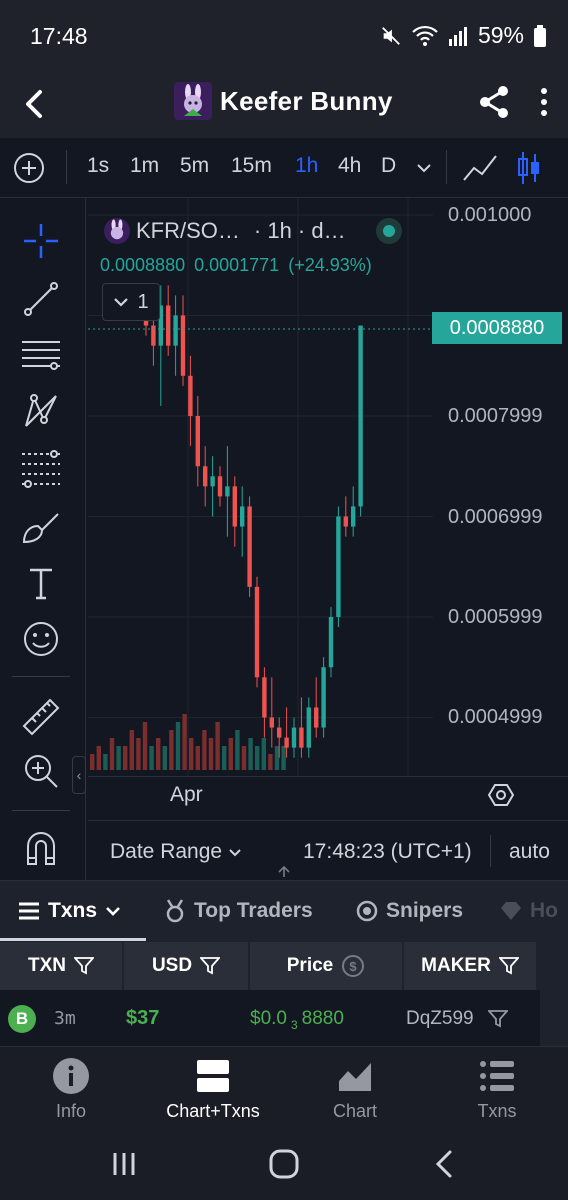  I want to click on last-price-label: 0.0008880, so click(497, 328).